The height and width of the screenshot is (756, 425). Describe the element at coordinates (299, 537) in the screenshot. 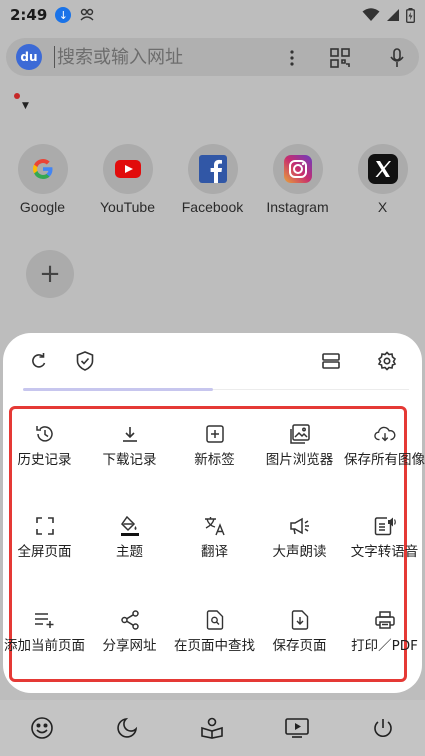

I see `menu-item-read-aloud: 大声朗读` at that location.